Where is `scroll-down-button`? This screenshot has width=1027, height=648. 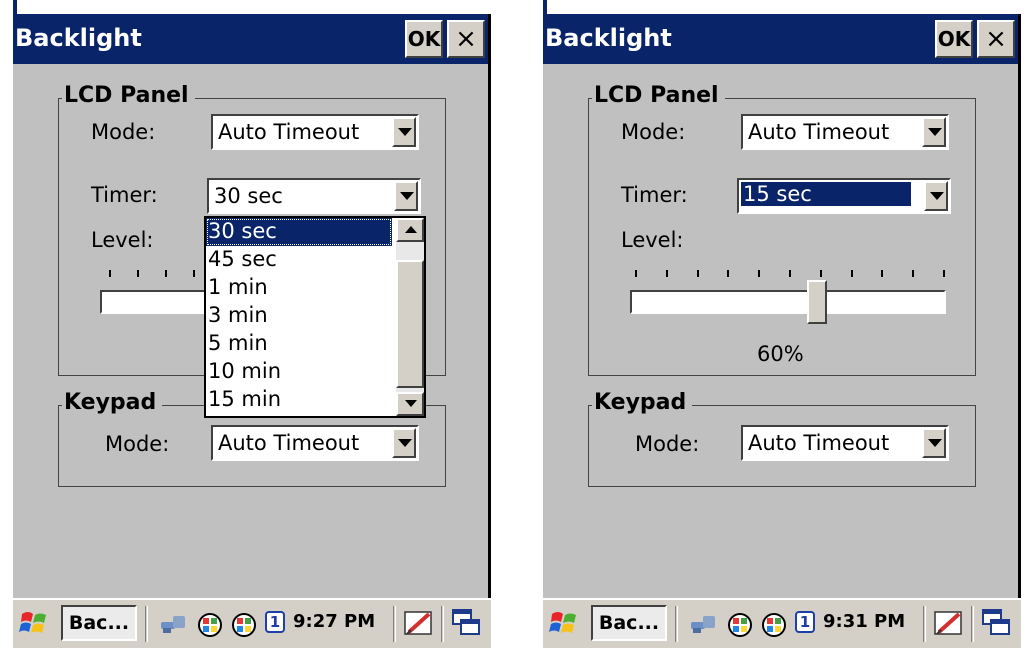
scroll-down-button is located at coordinates (410, 404).